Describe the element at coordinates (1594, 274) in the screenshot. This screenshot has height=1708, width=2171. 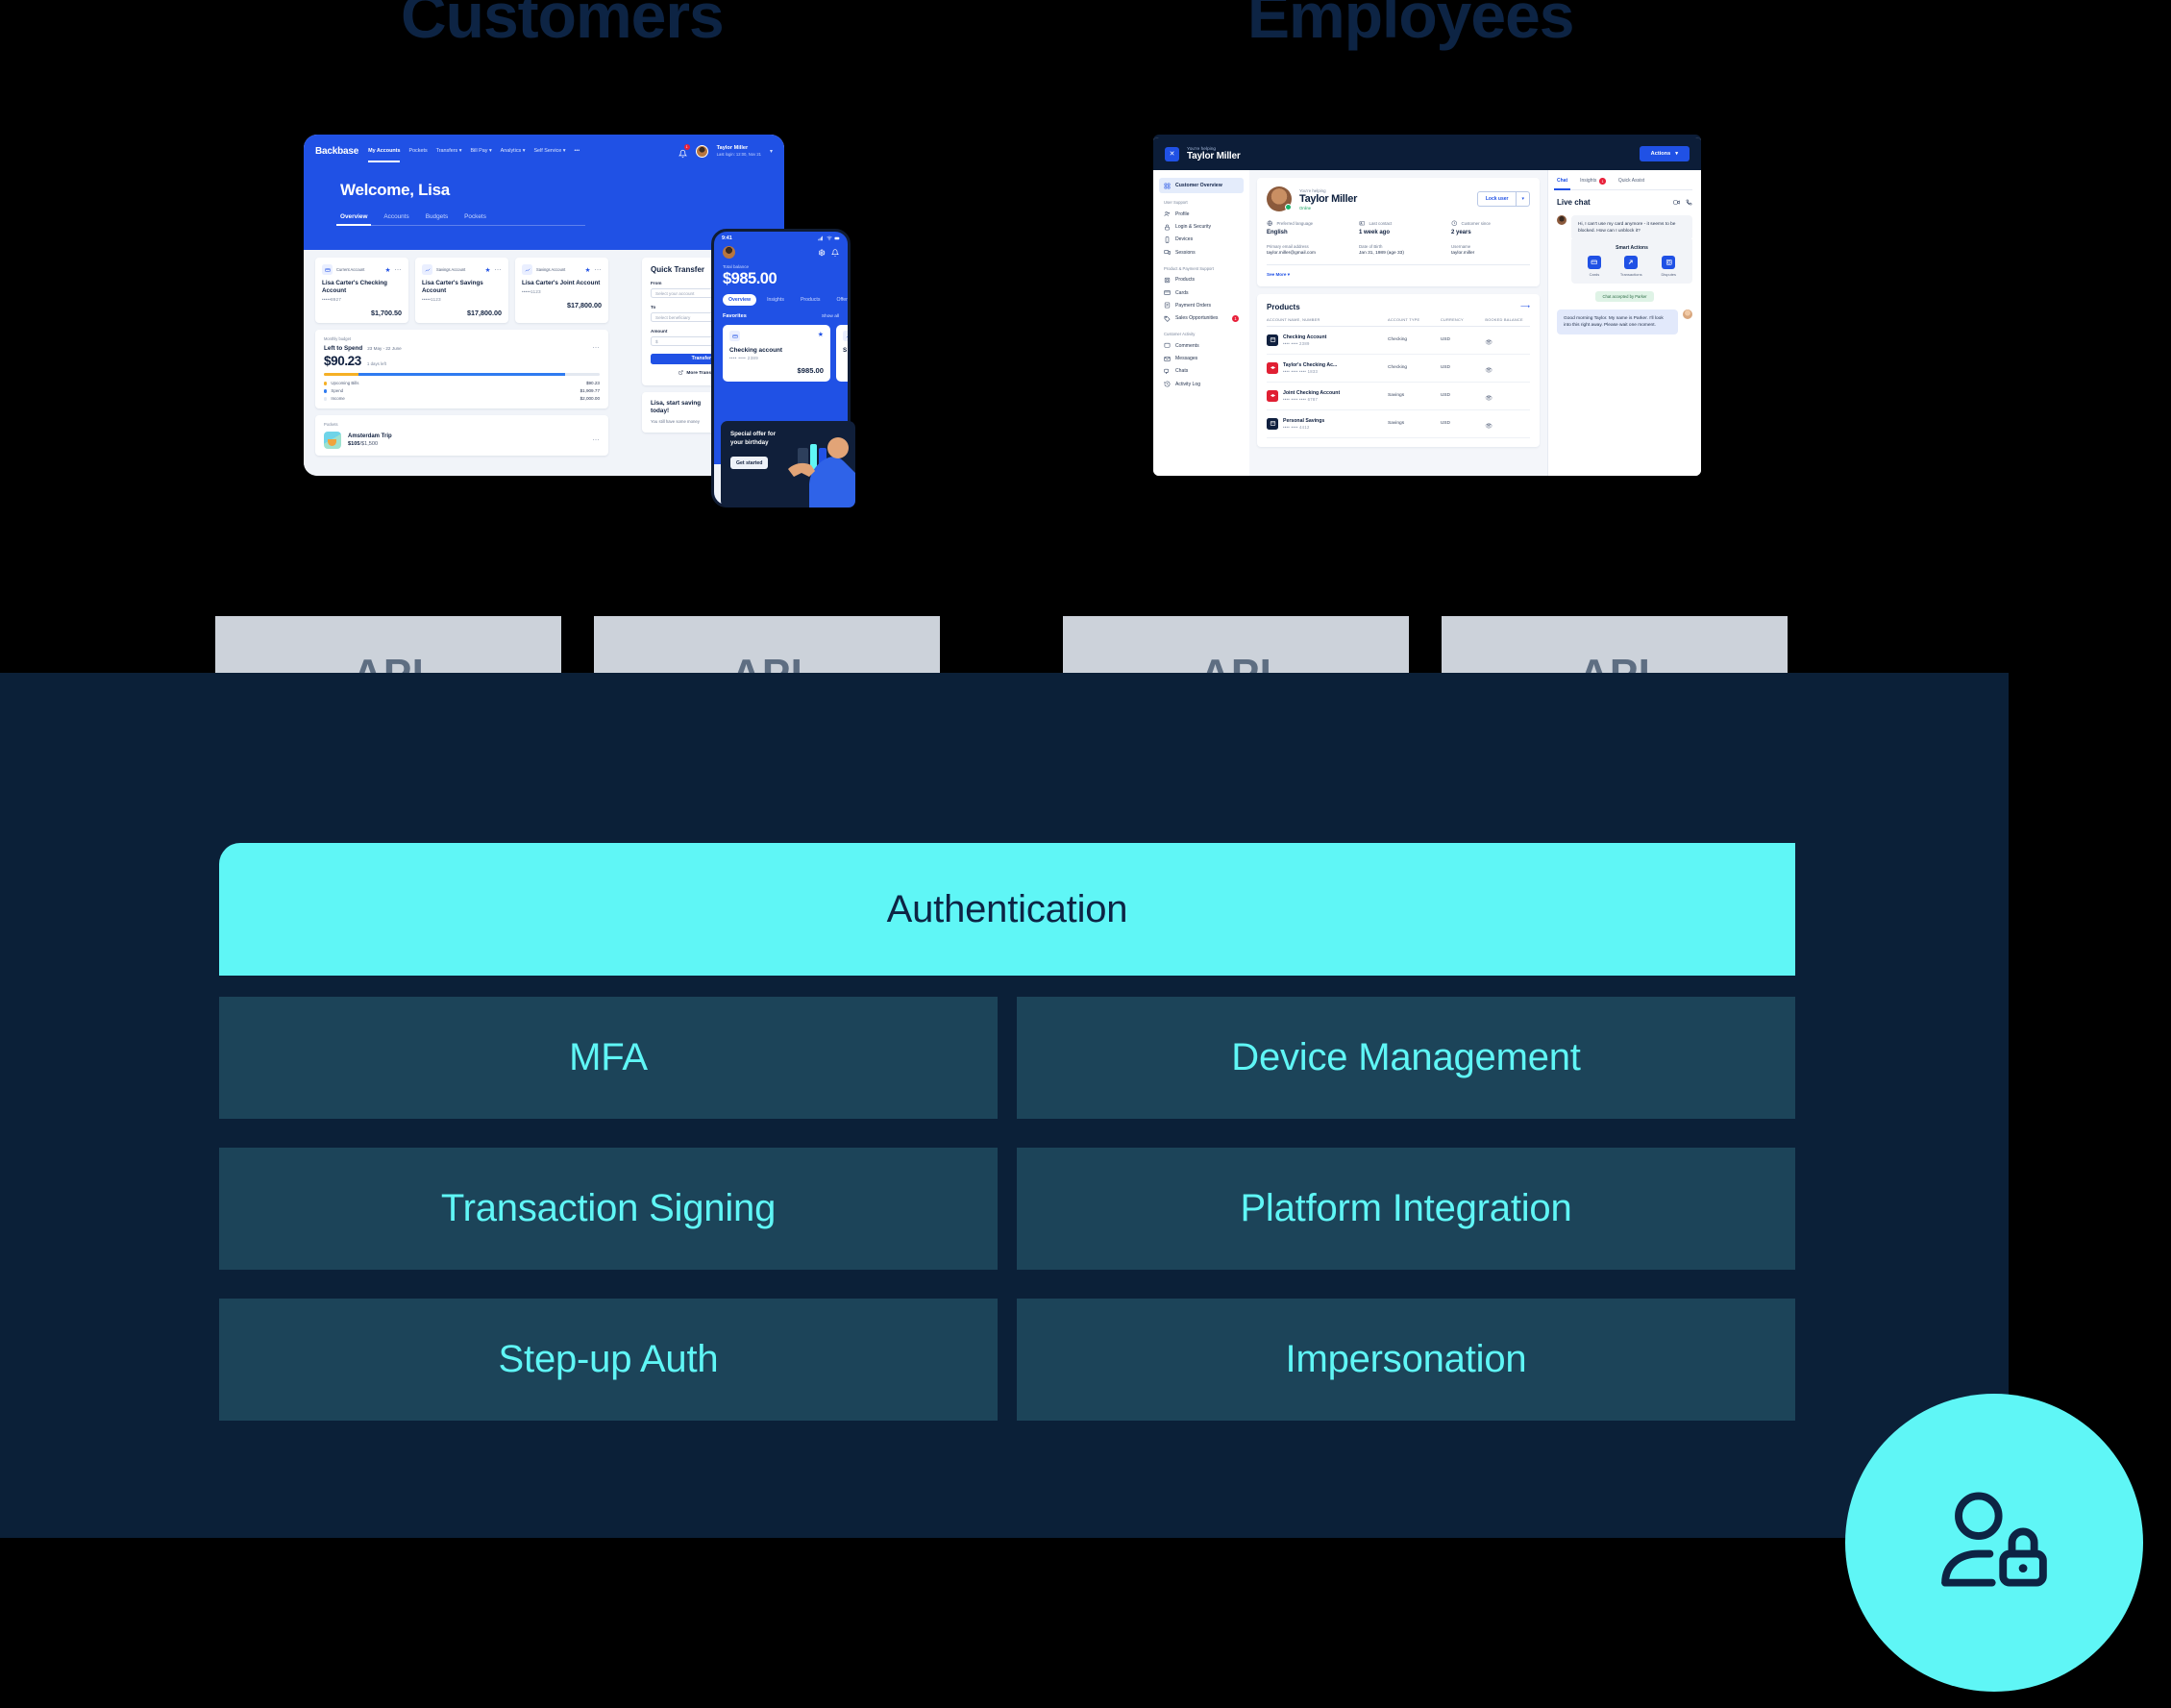
I see `smart-action-label: Cards` at that location.